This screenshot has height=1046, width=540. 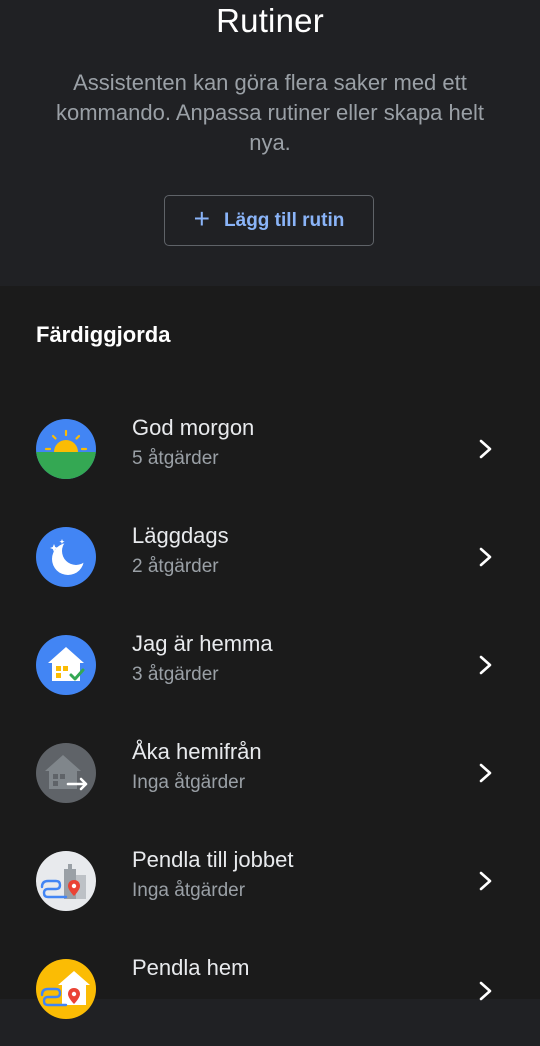 What do you see at coordinates (66, 449) in the screenshot?
I see `sunrise-icon` at bounding box center [66, 449].